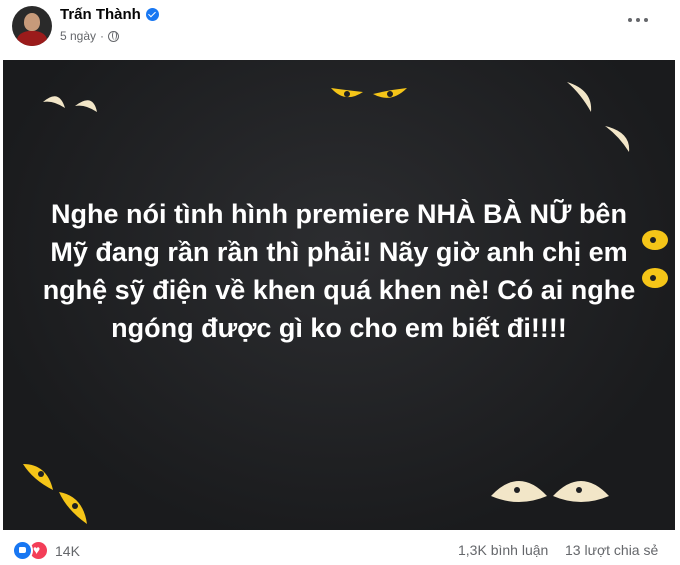 This screenshot has width=680, height=565. I want to click on eye-pair-top-left, so click(70, 104).